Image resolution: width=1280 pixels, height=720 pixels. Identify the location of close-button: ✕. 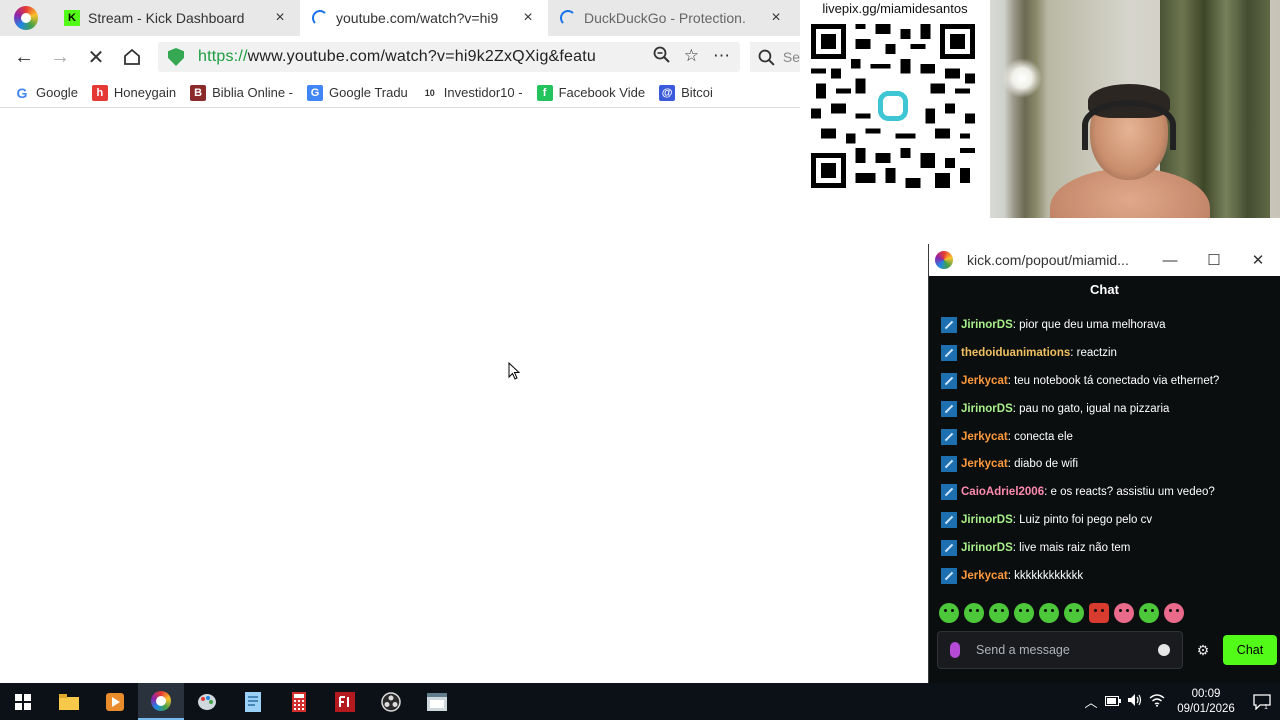
(1258, 260).